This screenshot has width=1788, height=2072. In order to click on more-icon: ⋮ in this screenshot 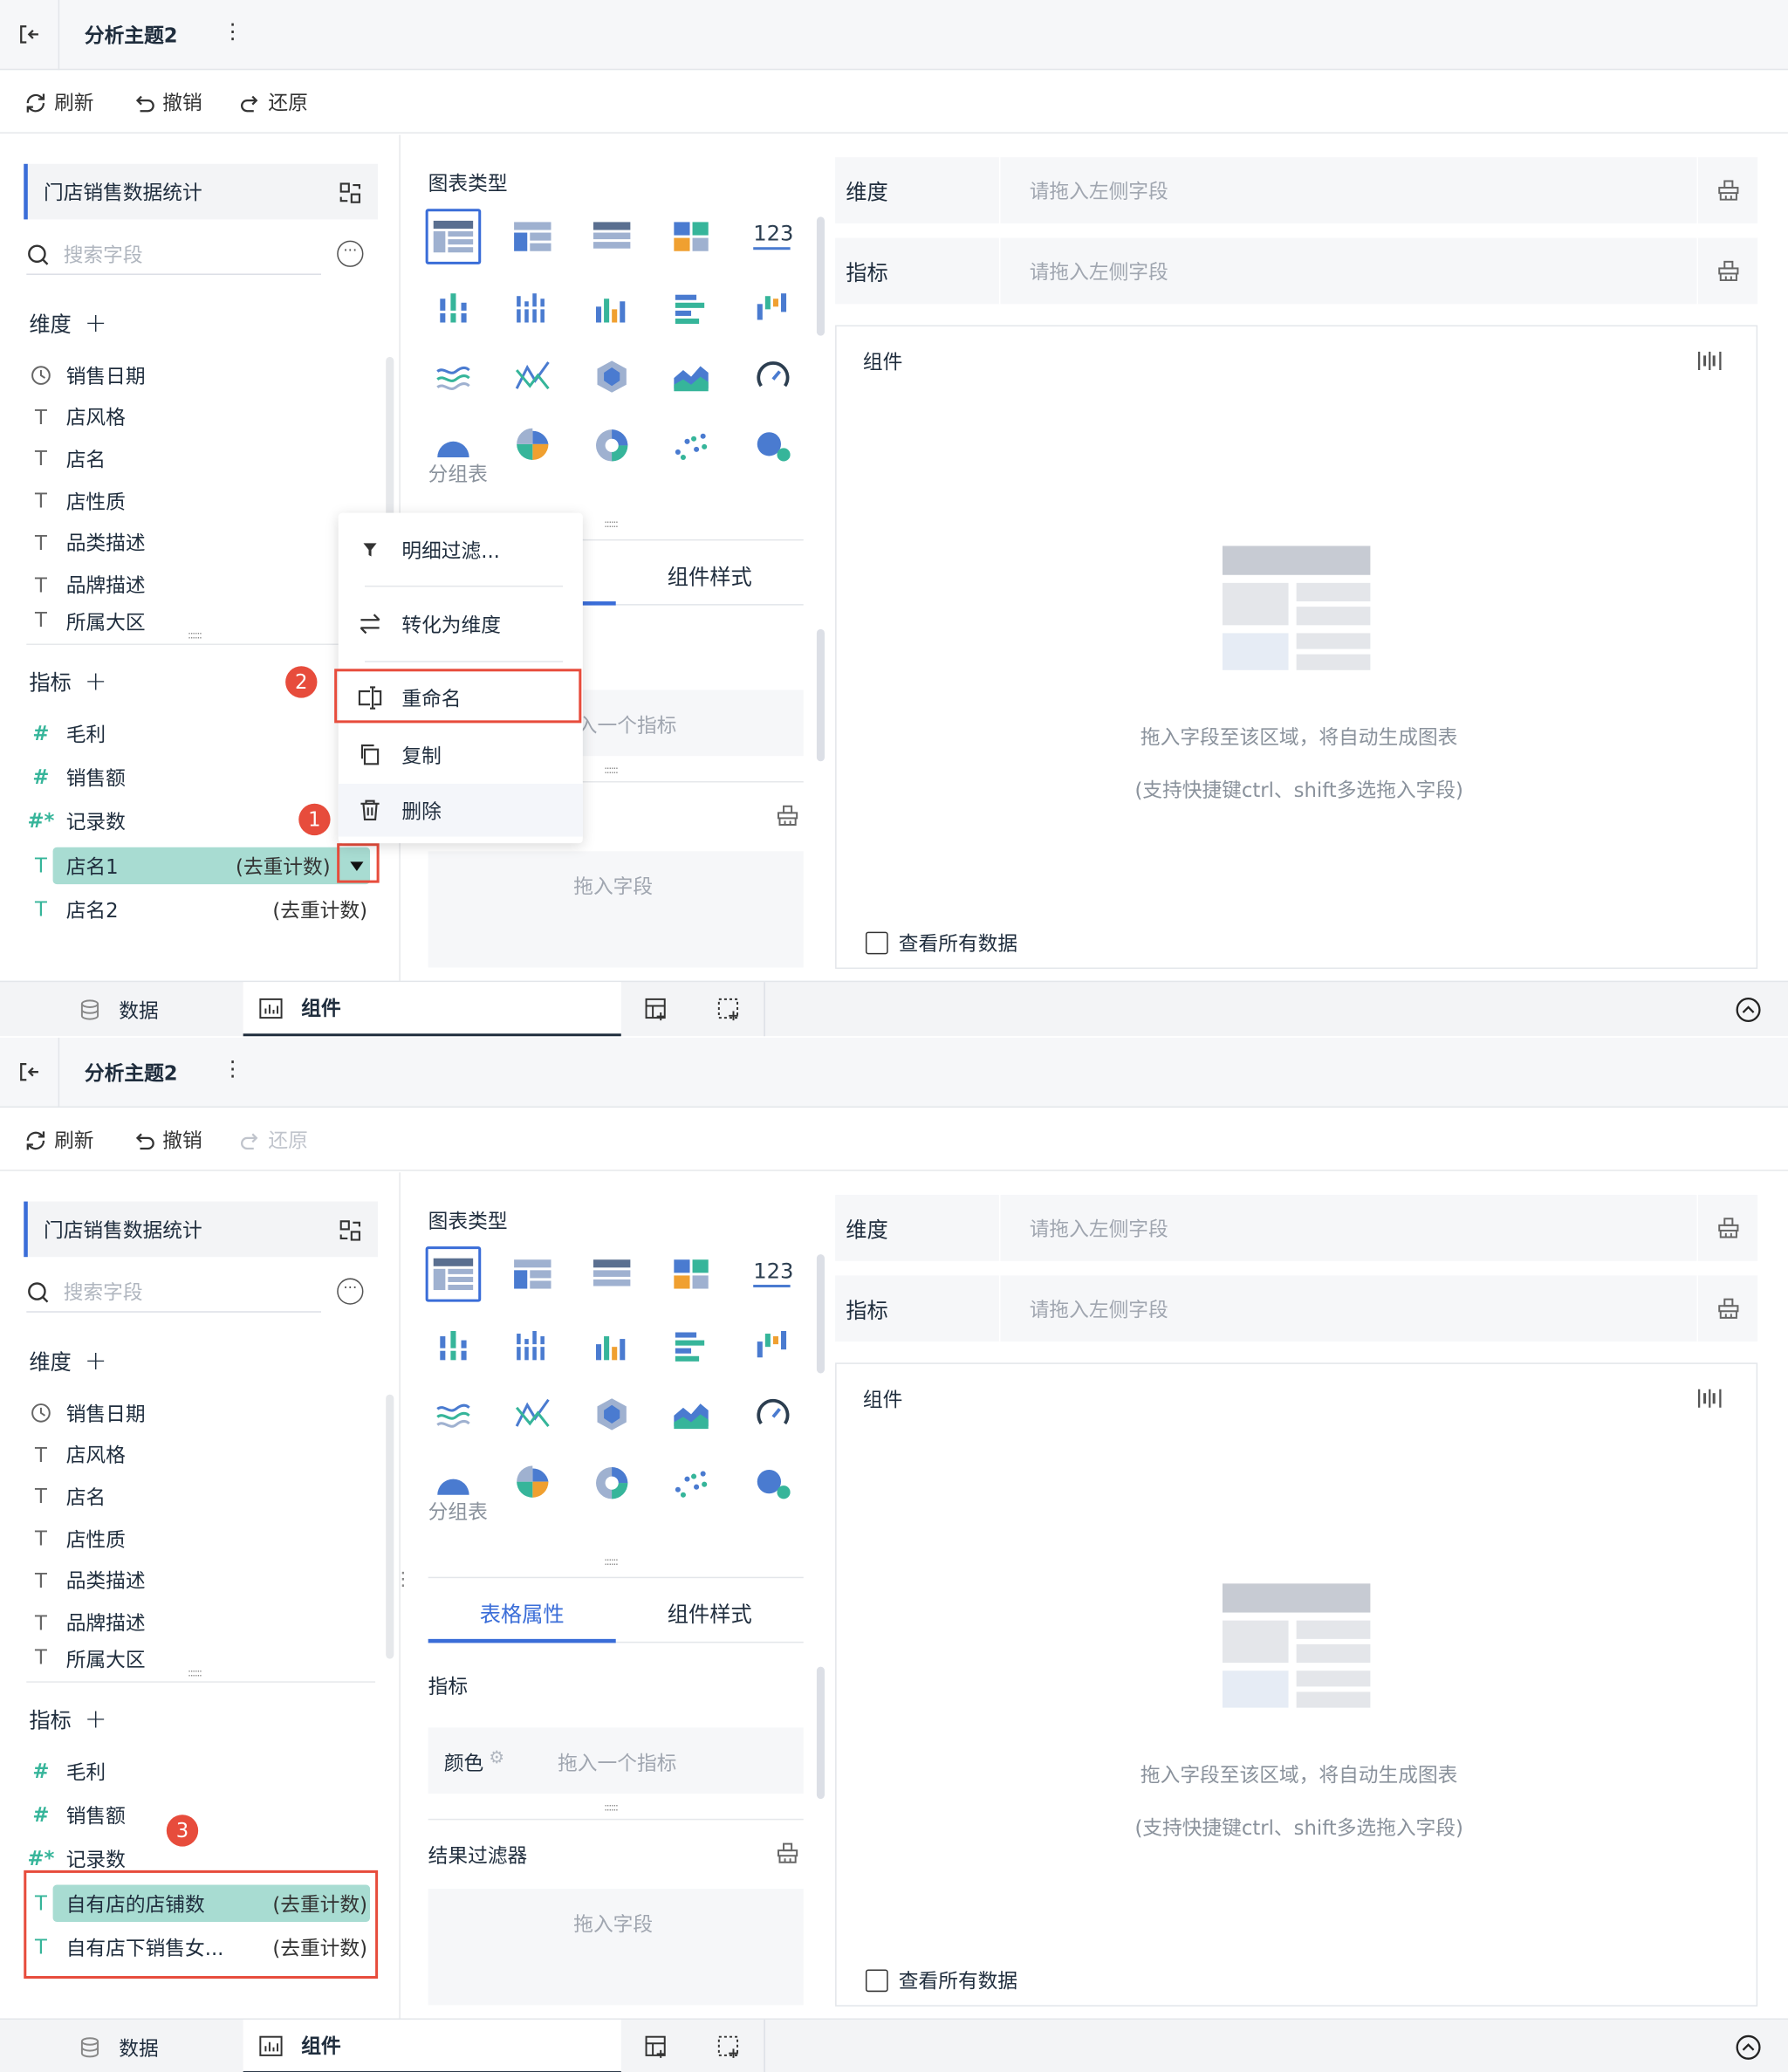, I will do `click(232, 31)`.